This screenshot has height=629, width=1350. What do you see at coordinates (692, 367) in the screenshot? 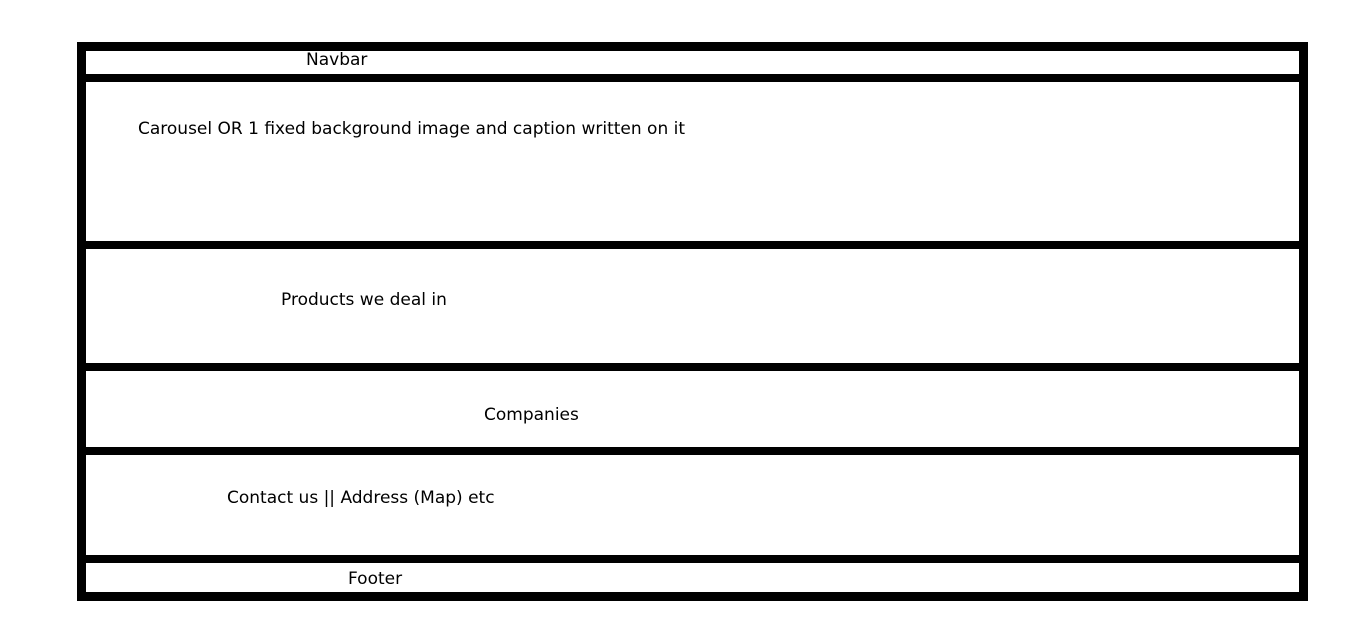
I see `products-divider` at bounding box center [692, 367].